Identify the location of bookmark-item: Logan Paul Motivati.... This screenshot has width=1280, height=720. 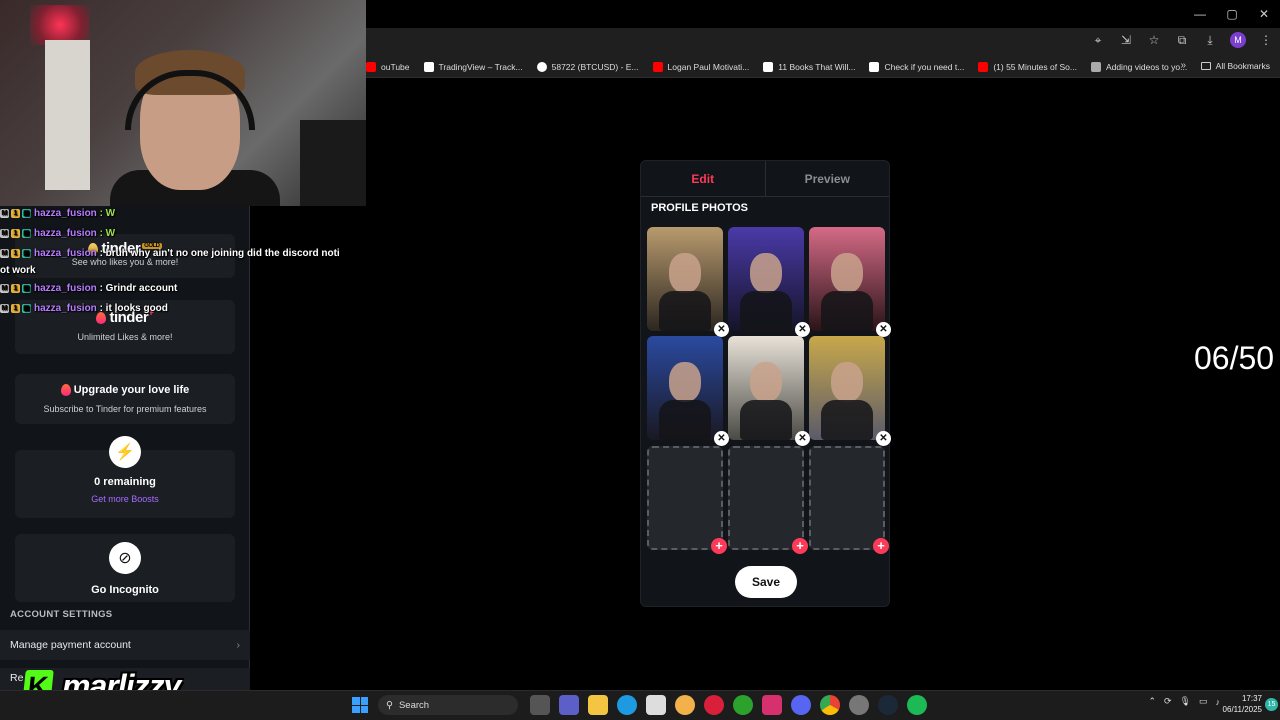
(700, 66).